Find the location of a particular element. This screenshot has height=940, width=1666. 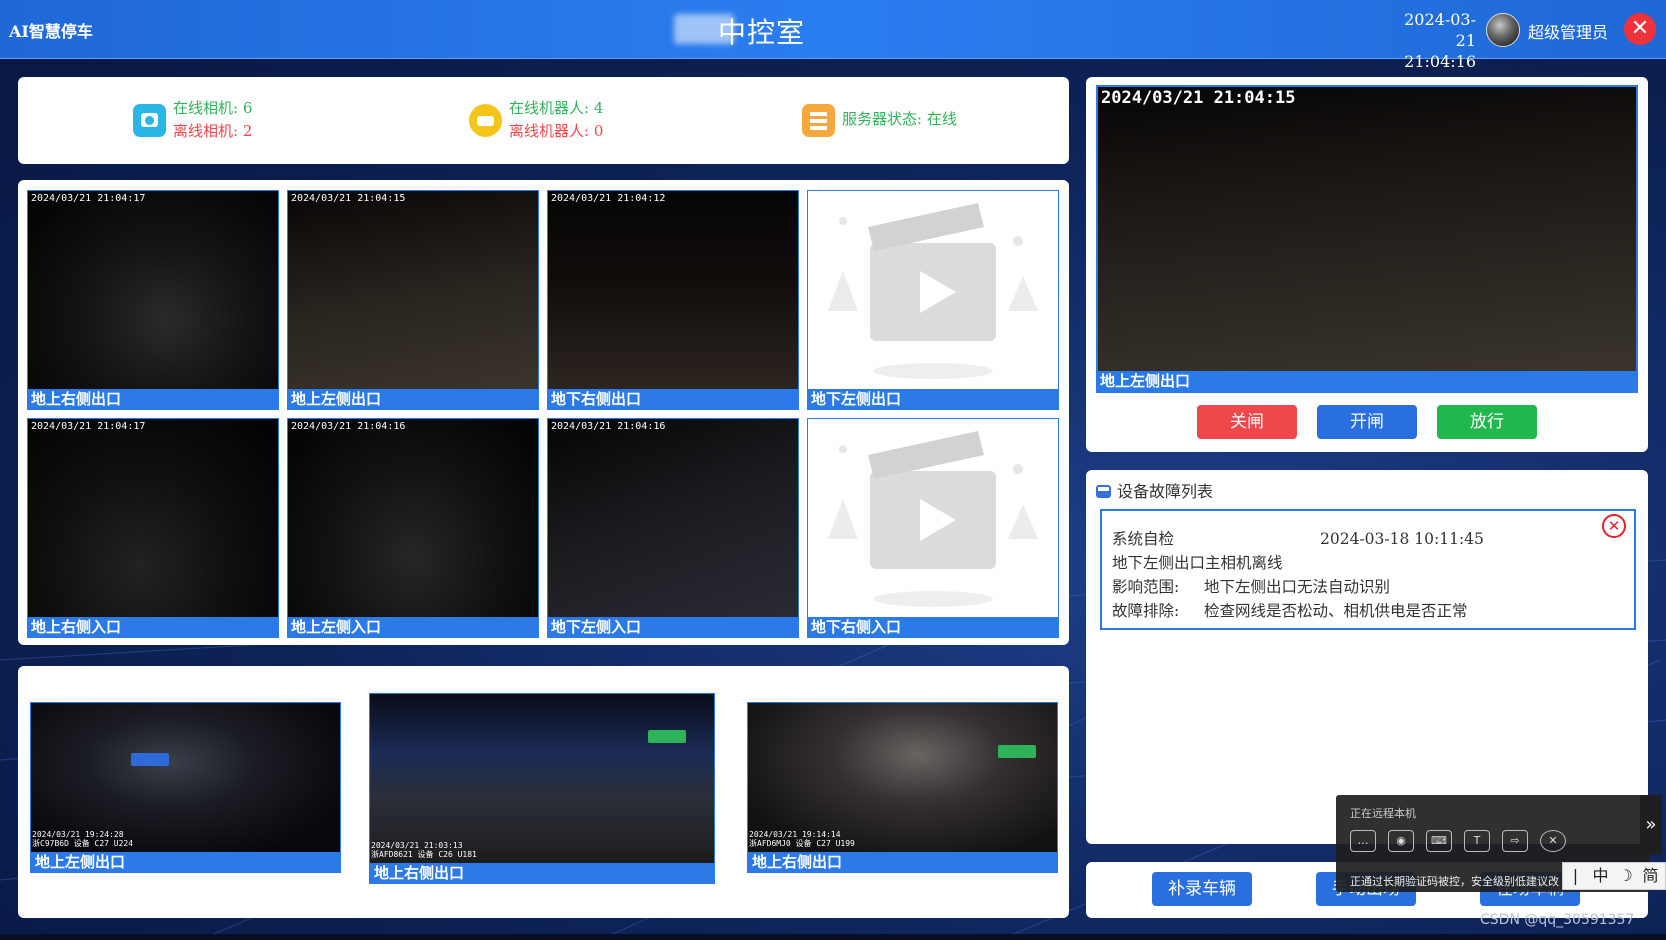

main-camera-view: 2024/03/21 21:04:15 地上左侧出口 is located at coordinates (1367, 239).